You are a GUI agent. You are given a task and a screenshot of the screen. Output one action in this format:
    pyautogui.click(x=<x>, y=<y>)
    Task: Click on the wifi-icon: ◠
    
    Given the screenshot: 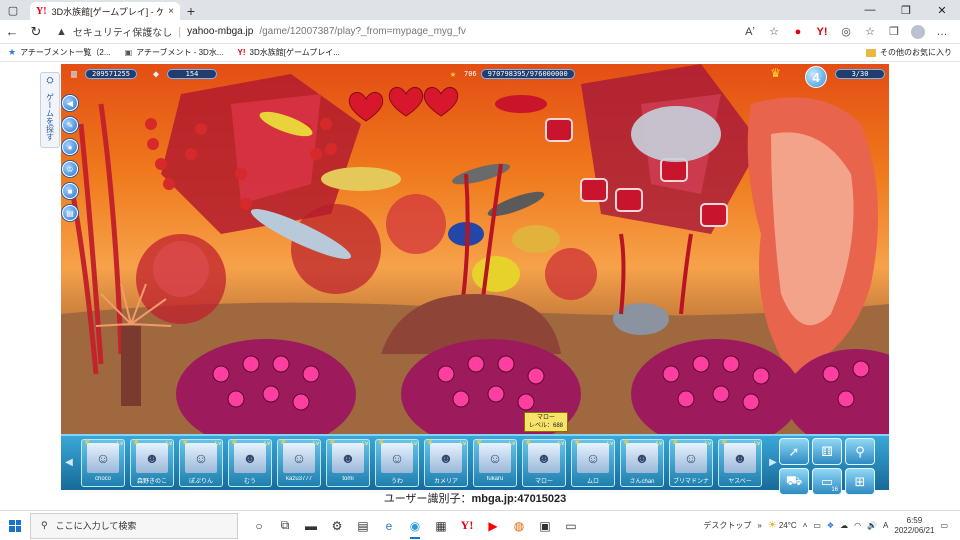 What is the action you would take?
    pyautogui.click(x=857, y=525)
    